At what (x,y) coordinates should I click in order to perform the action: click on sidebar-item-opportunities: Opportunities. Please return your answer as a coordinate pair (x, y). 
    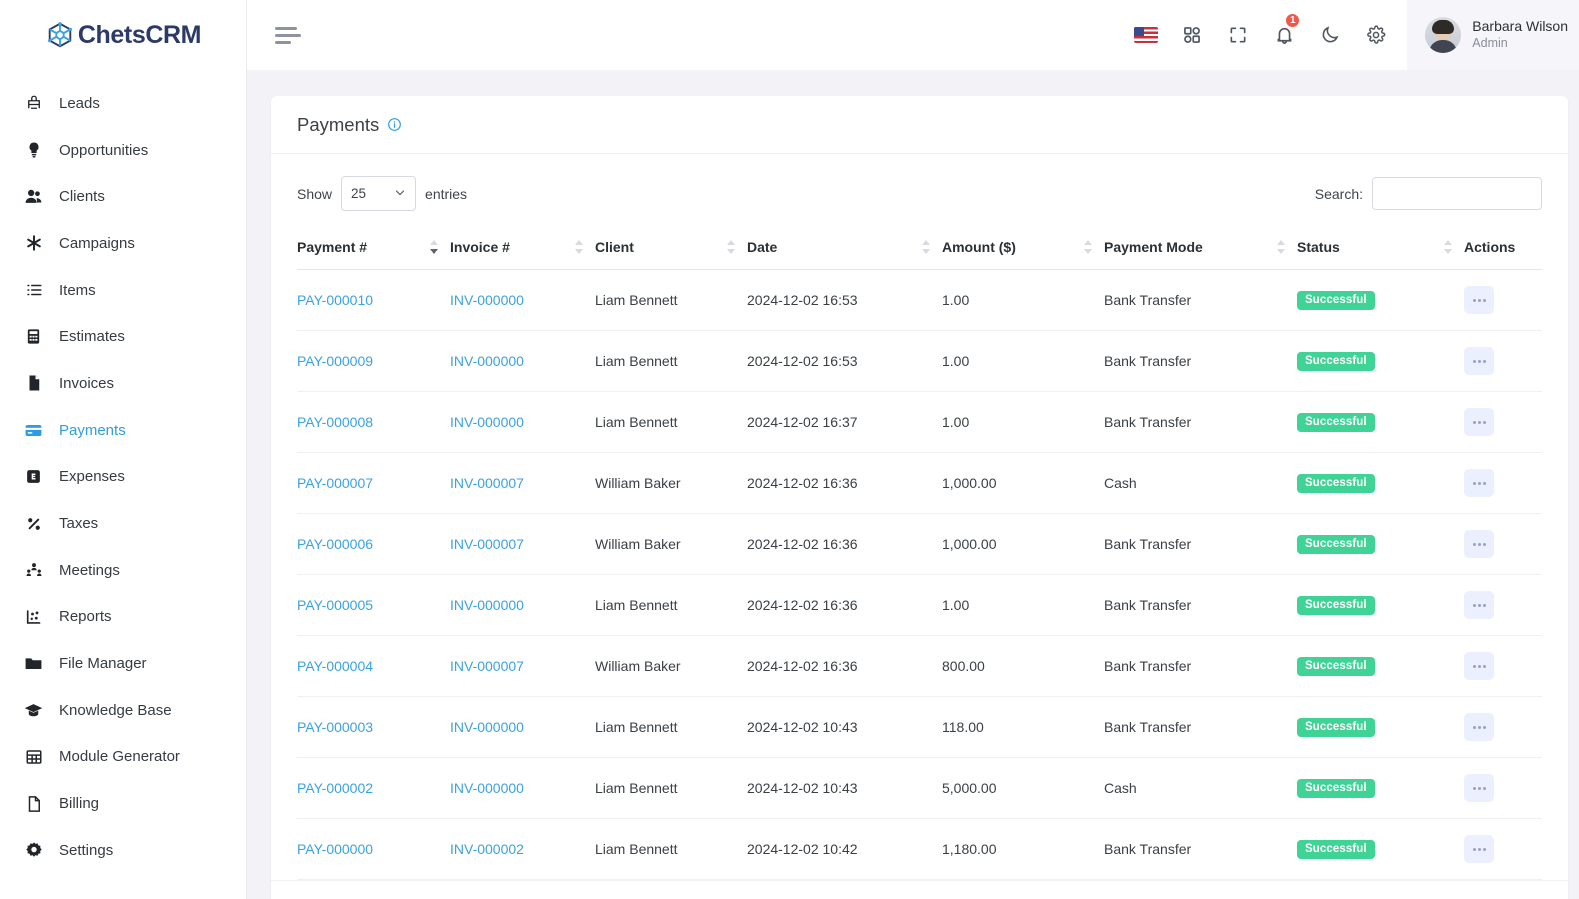
    Looking at the image, I should click on (123, 150).